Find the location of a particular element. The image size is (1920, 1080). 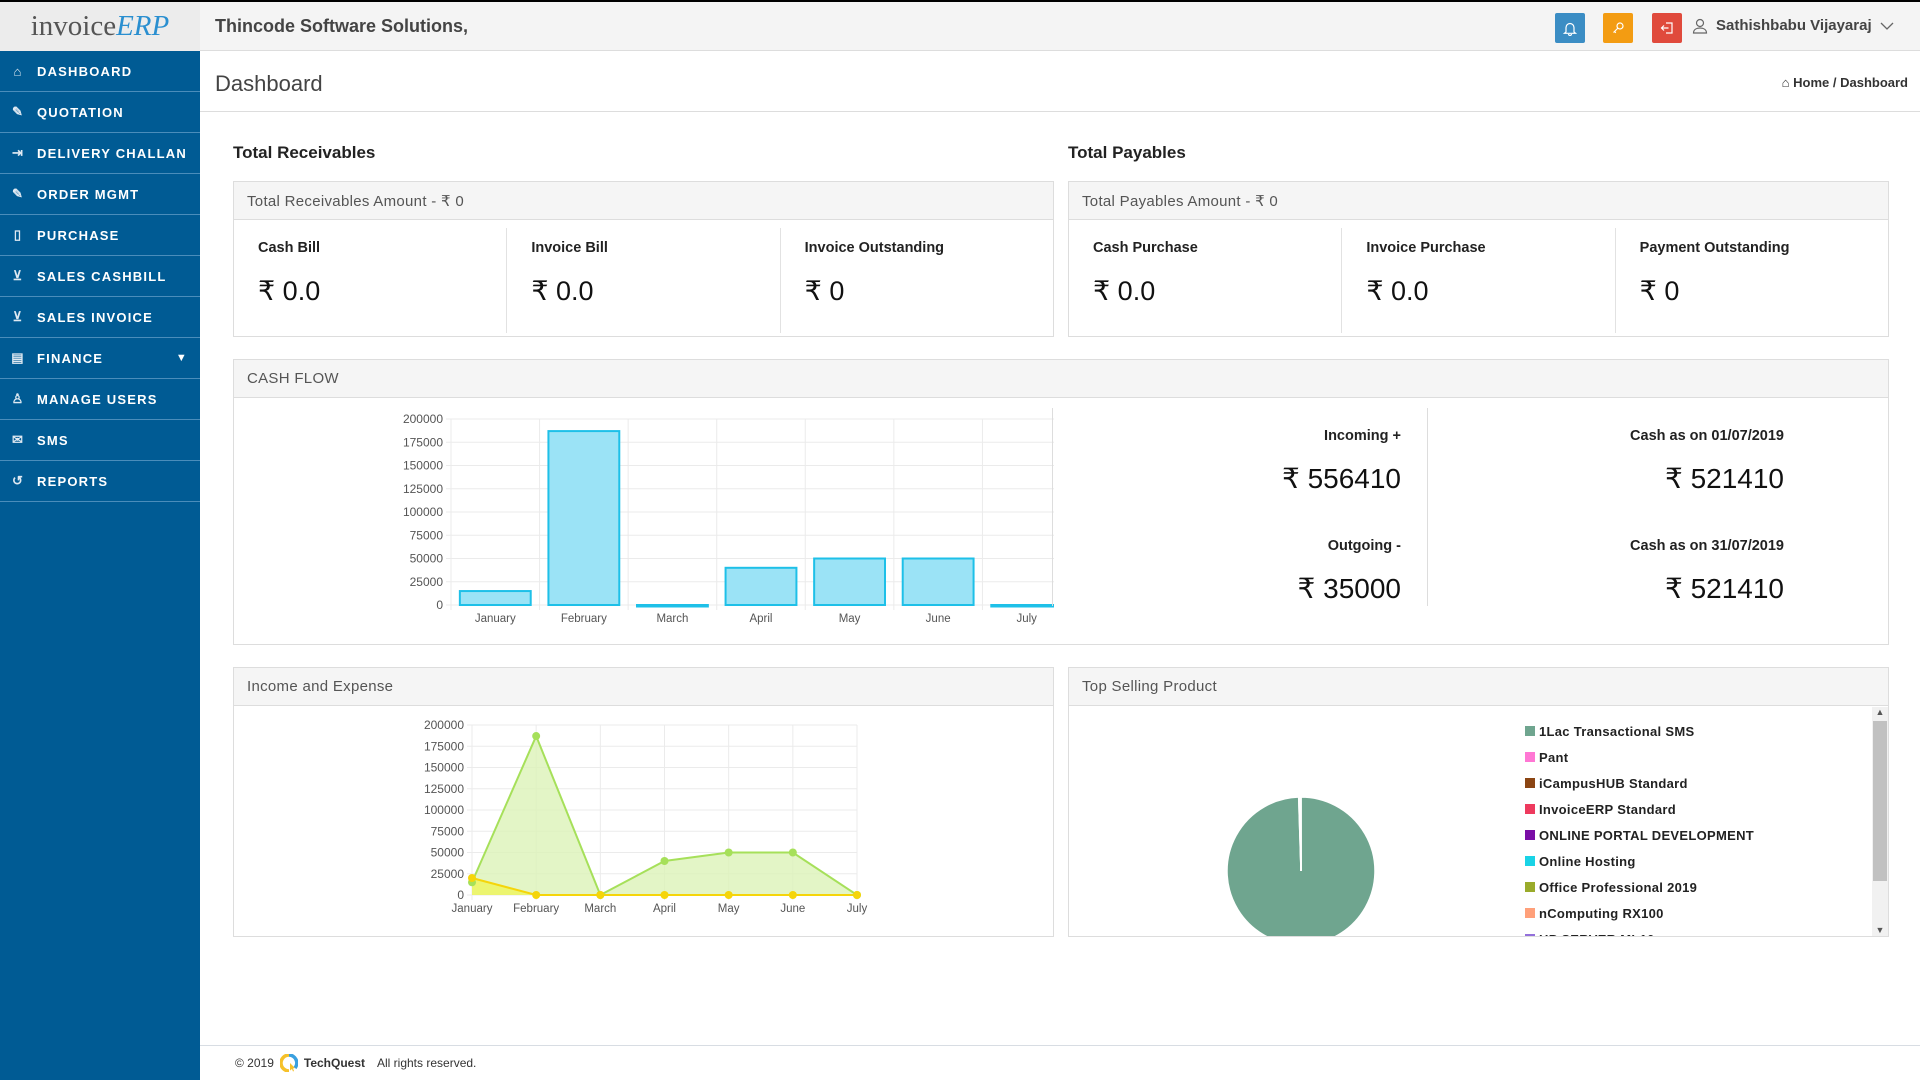

legend-item: Office Professional 2019 is located at coordinates (1639, 887).